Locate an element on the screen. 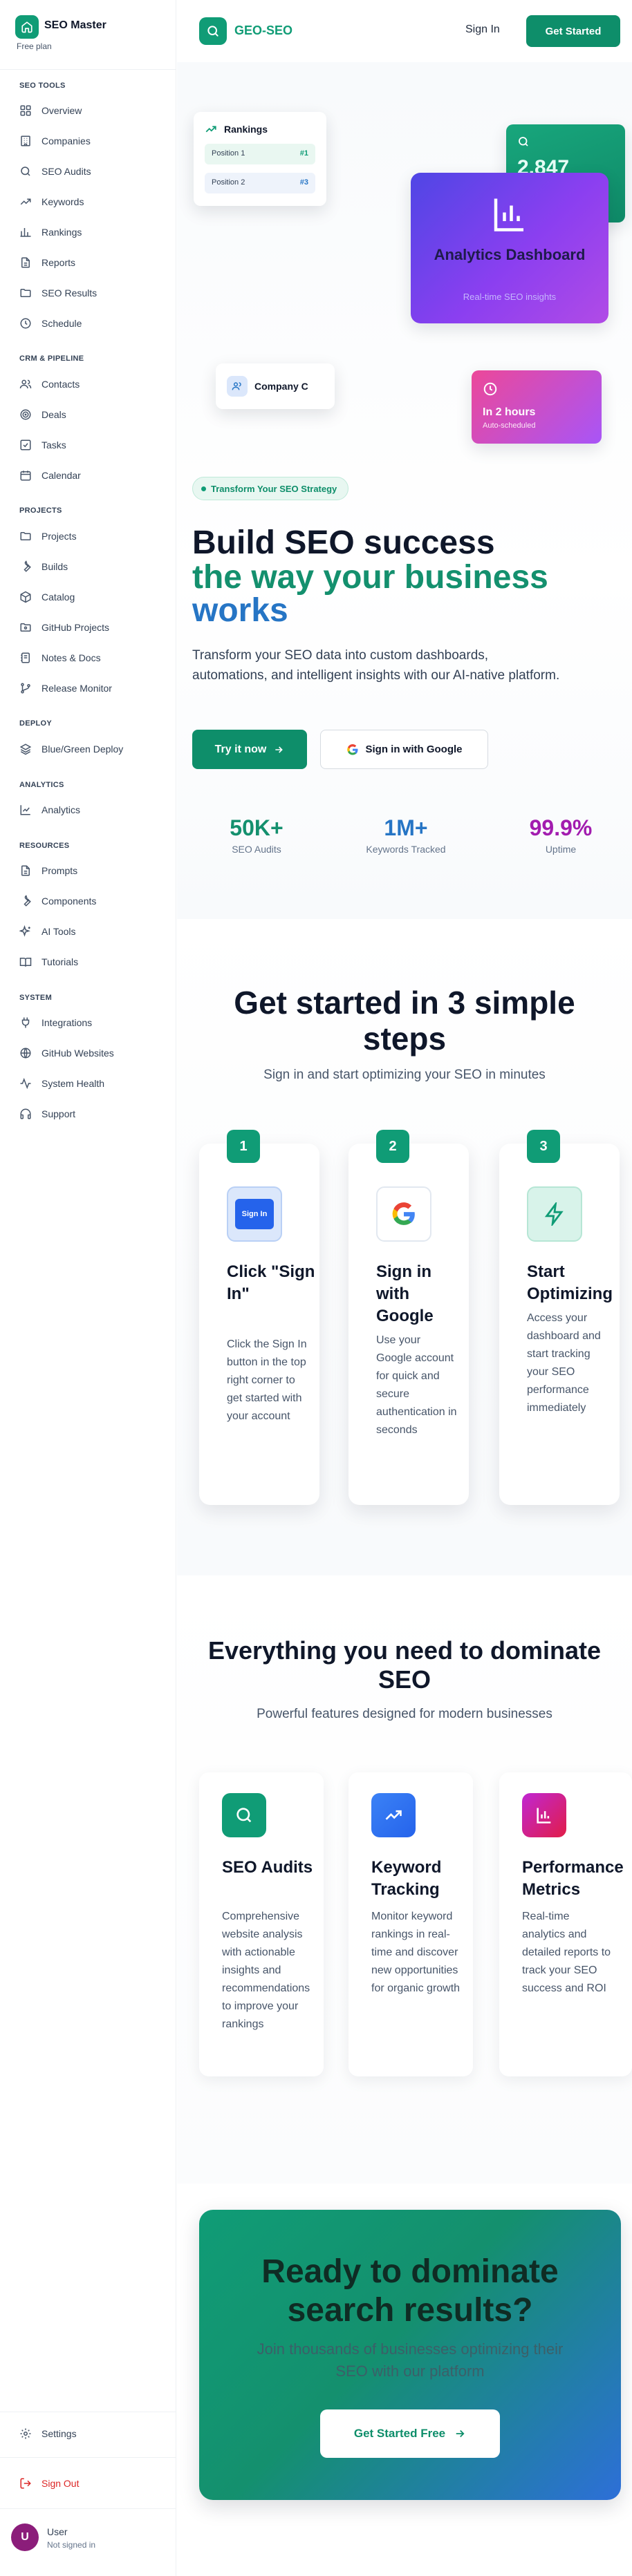  sidebar-item-components: Components is located at coordinates (90, 901).